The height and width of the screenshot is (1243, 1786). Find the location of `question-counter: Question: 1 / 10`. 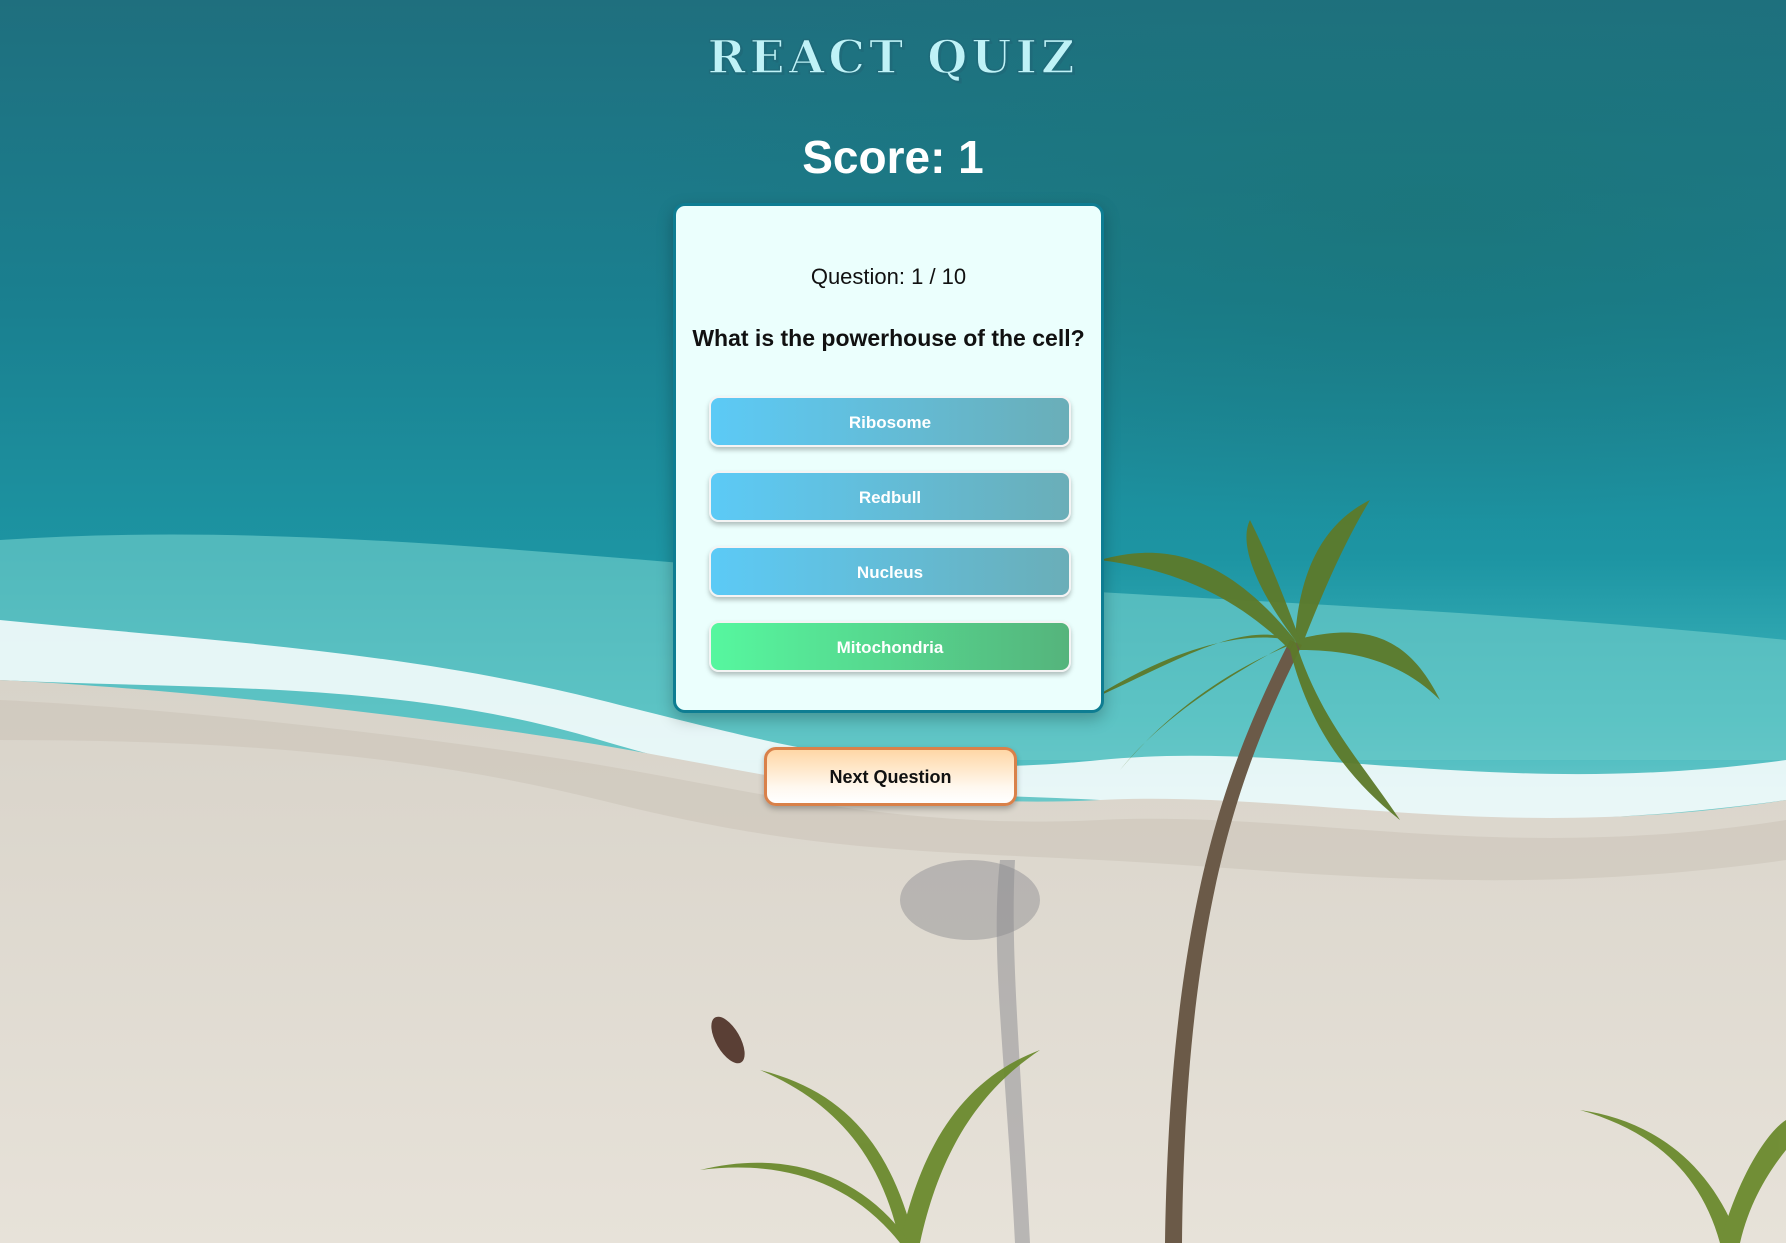

question-counter: Question: 1 / 10 is located at coordinates (888, 276).